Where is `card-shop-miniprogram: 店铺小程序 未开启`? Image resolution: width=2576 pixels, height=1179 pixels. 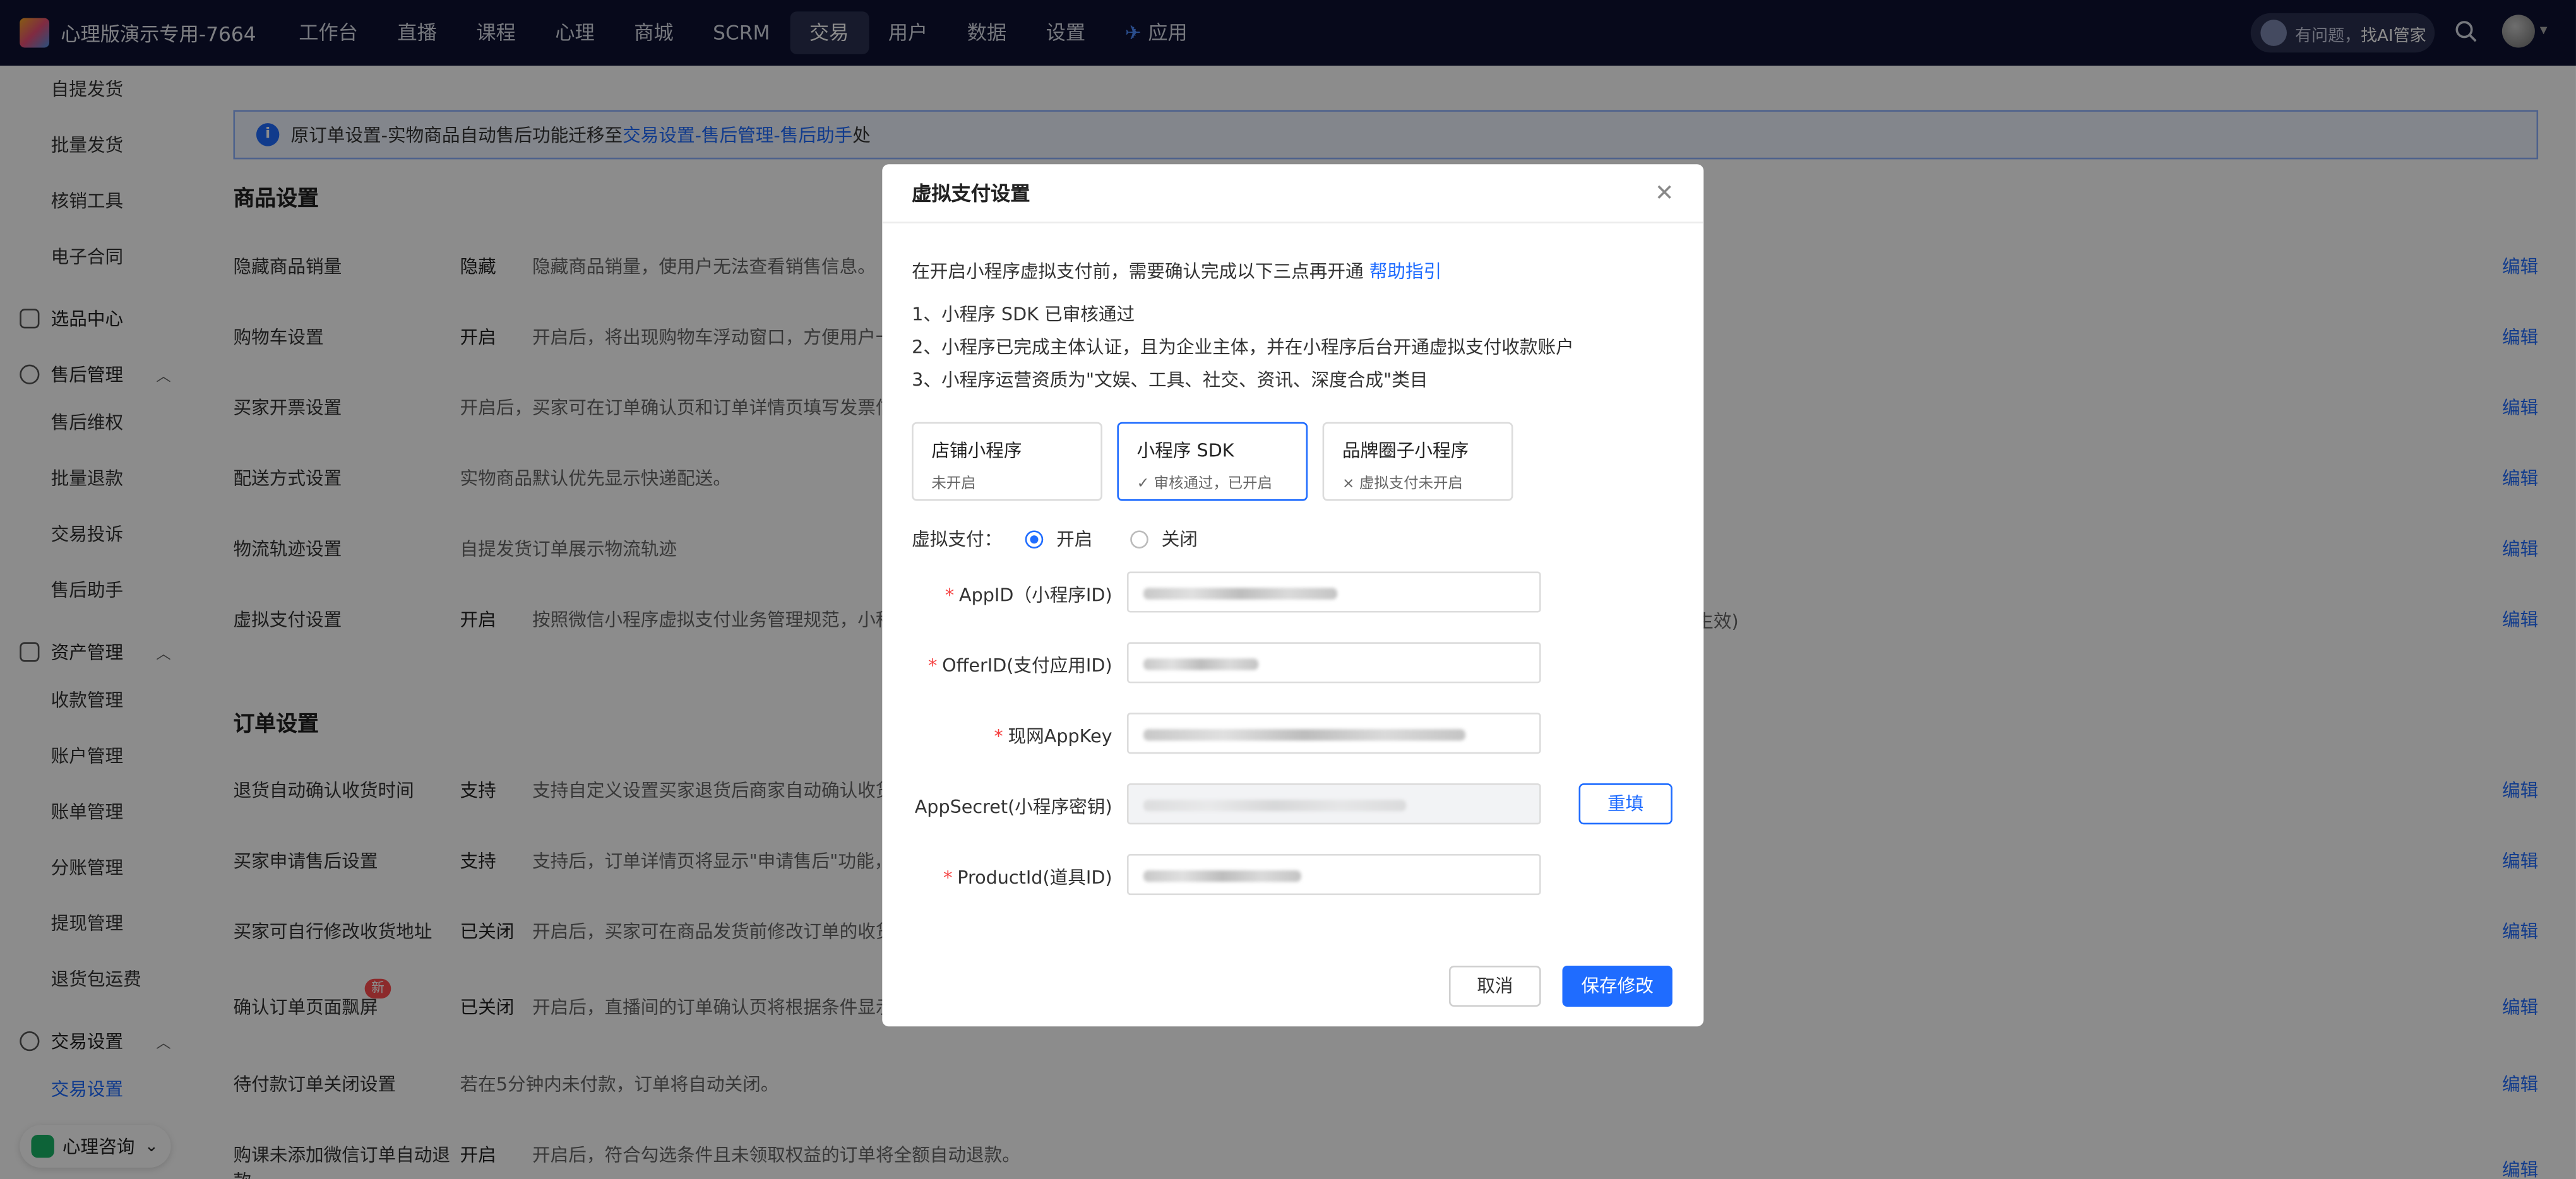 card-shop-miniprogram: 店铺小程序 未开启 is located at coordinates (1007, 461).